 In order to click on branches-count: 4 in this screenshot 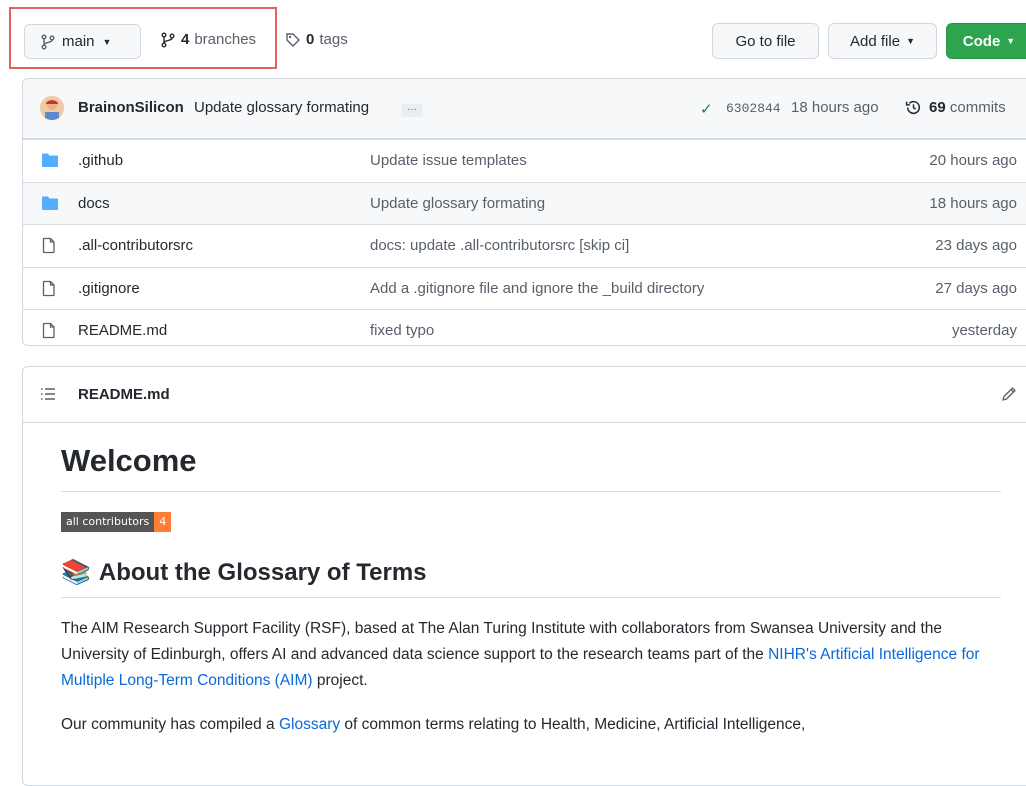, I will do `click(185, 39)`.